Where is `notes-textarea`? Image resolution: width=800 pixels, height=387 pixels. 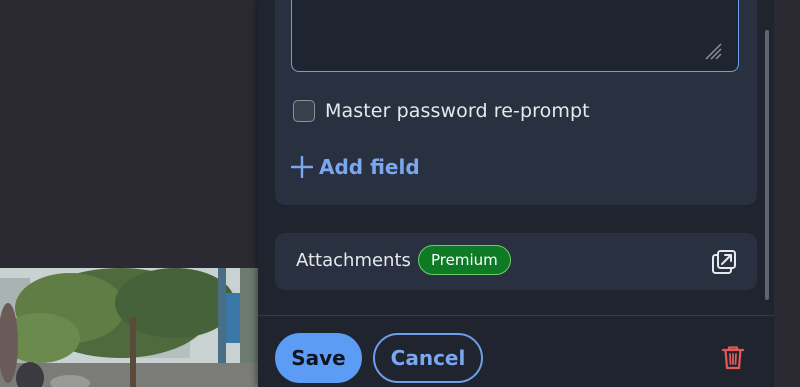 notes-textarea is located at coordinates (515, 36).